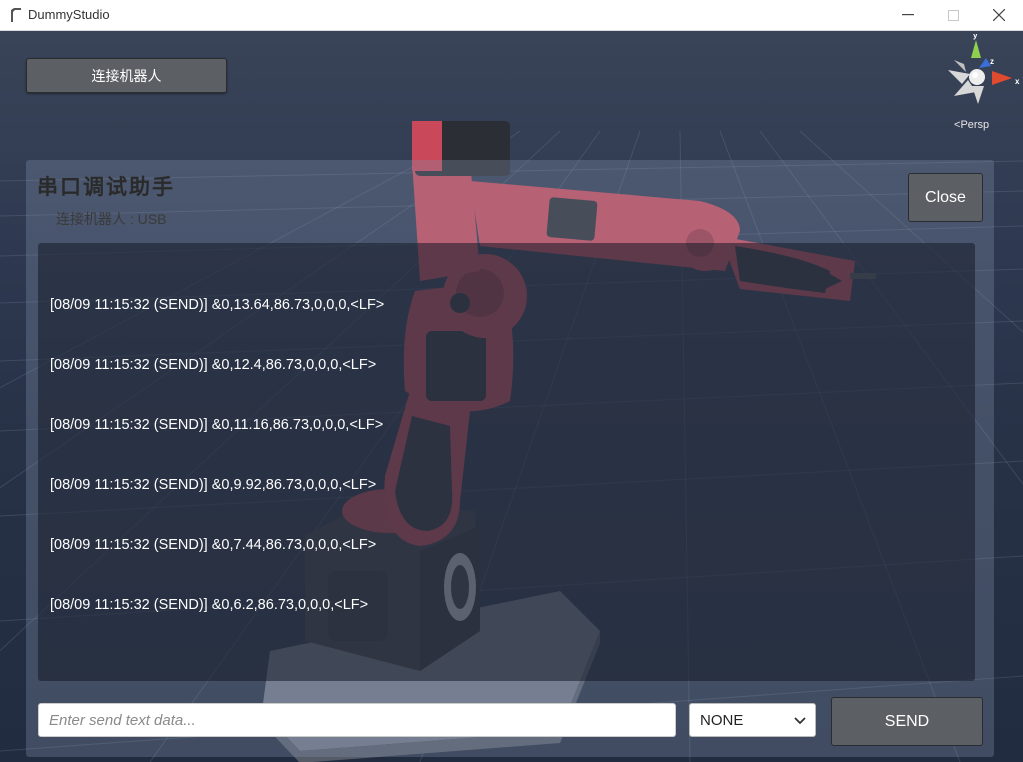  Describe the element at coordinates (945, 197) in the screenshot. I see `close-button: Close` at that location.